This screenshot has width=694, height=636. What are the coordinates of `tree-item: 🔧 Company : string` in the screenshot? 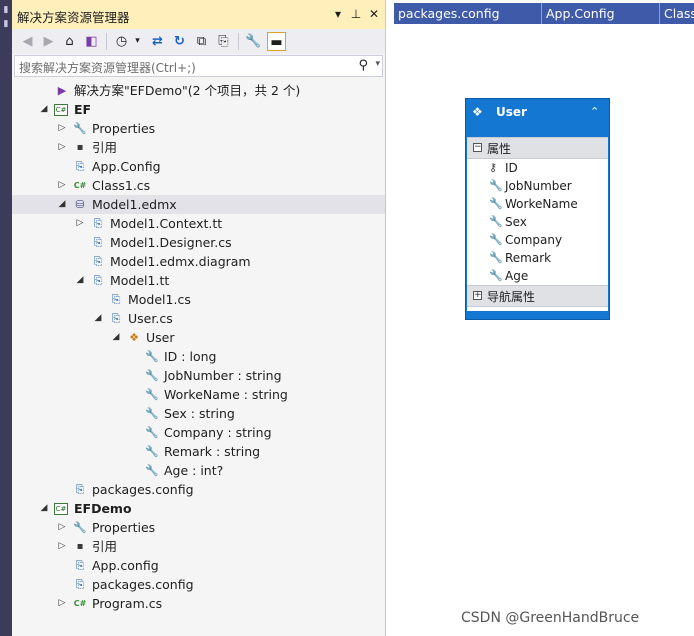 It's located at (198, 432).